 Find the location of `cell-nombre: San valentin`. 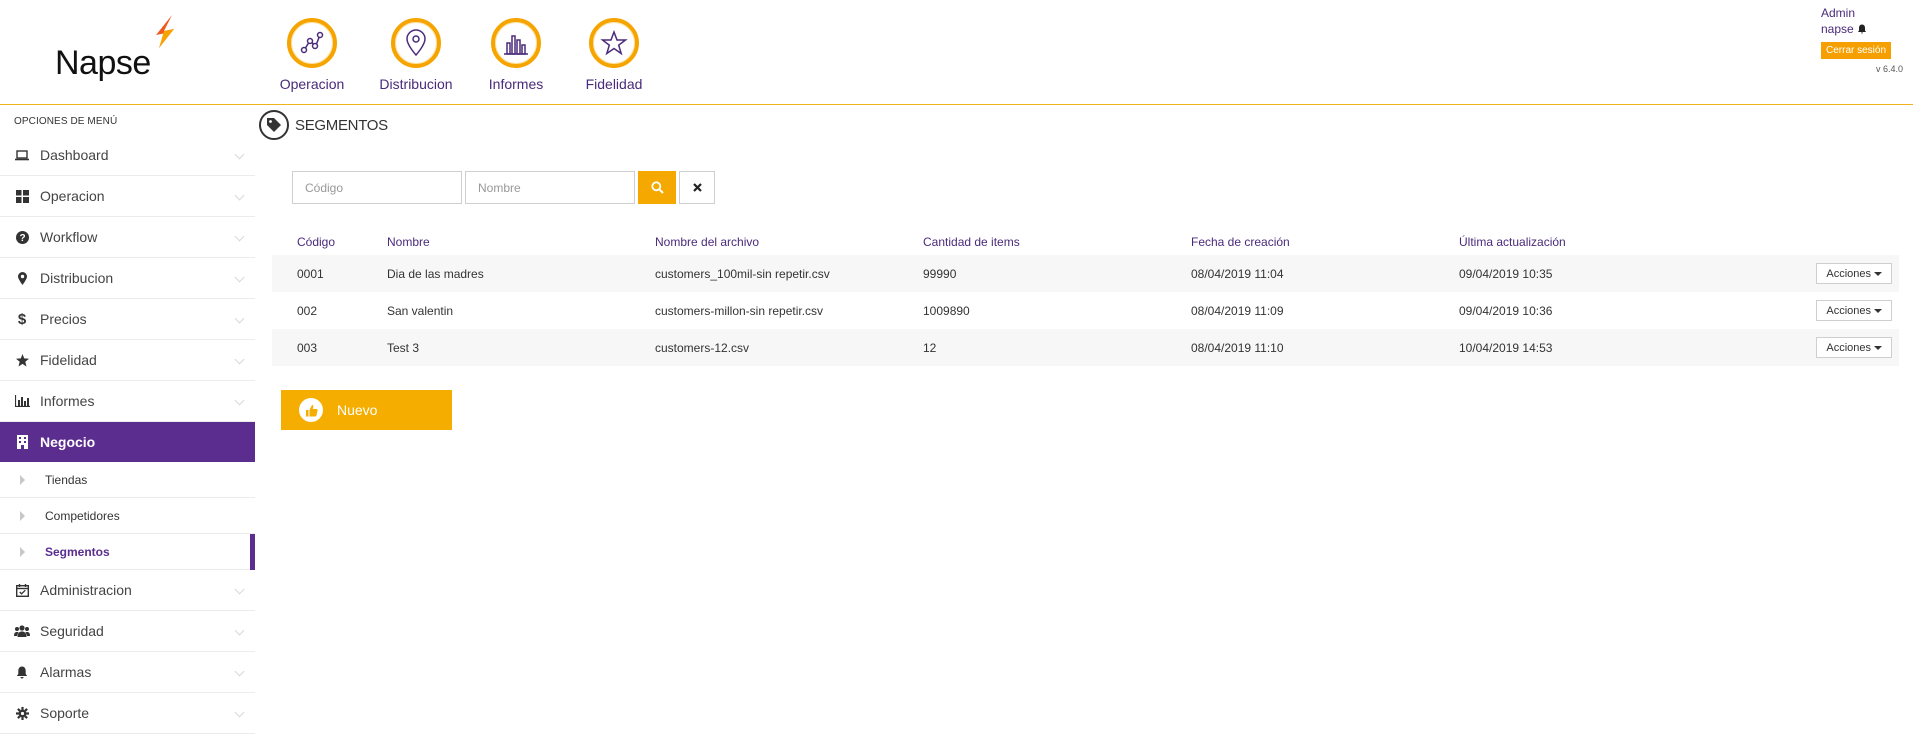

cell-nombre: San valentin is located at coordinates (420, 310).